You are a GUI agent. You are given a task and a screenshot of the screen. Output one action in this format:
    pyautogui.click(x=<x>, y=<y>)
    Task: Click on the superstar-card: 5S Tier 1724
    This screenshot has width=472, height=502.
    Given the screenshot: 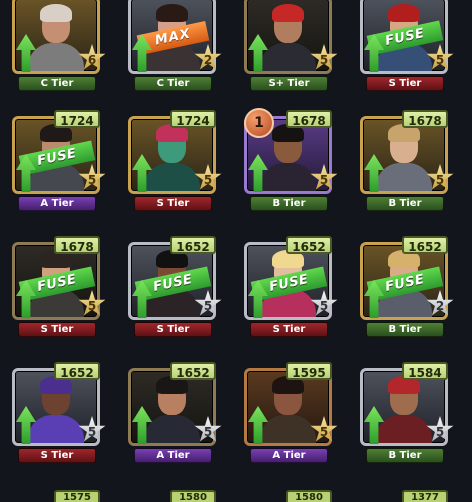 What is the action you would take?
    pyautogui.click(x=174, y=160)
    